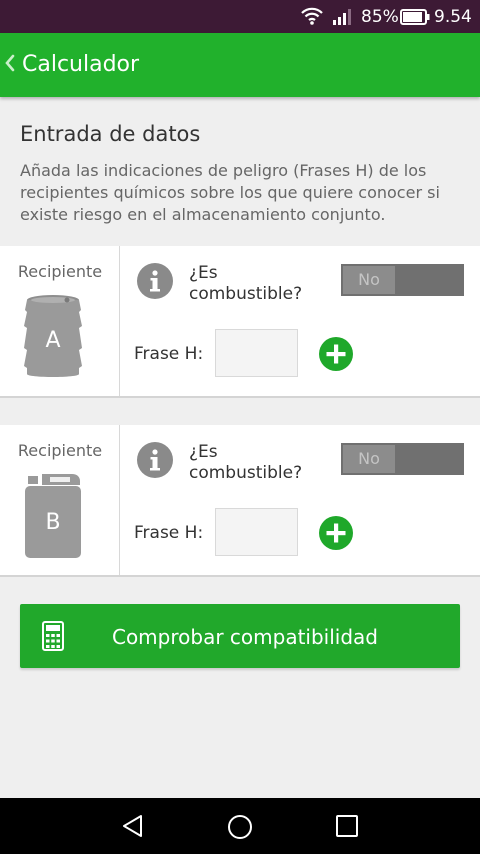  Describe the element at coordinates (60, 450) in the screenshot. I see `container-b-label: Recipiente` at that location.